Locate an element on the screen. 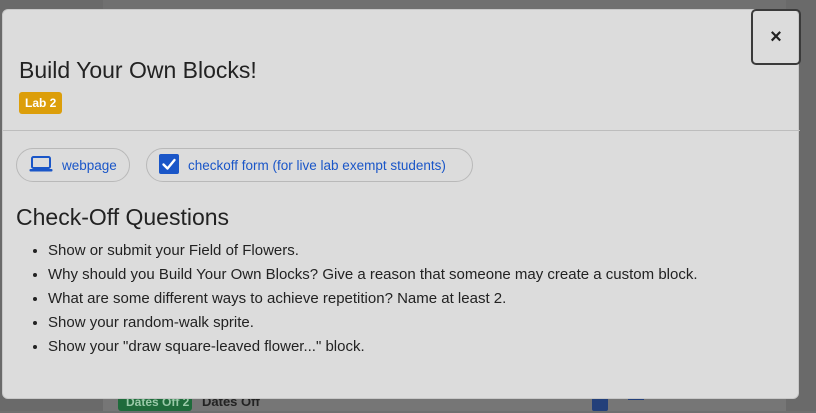 This screenshot has width=816, height=413. lab-badge: Lab 2 is located at coordinates (41, 103).